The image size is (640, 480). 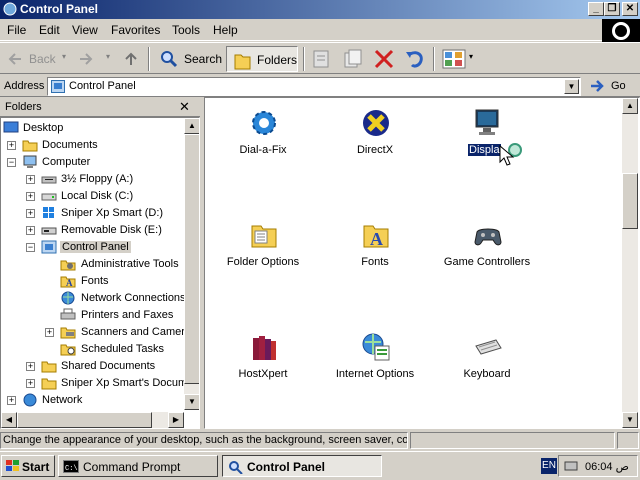 I want to click on network-tray-icon, so click(x=571, y=466).